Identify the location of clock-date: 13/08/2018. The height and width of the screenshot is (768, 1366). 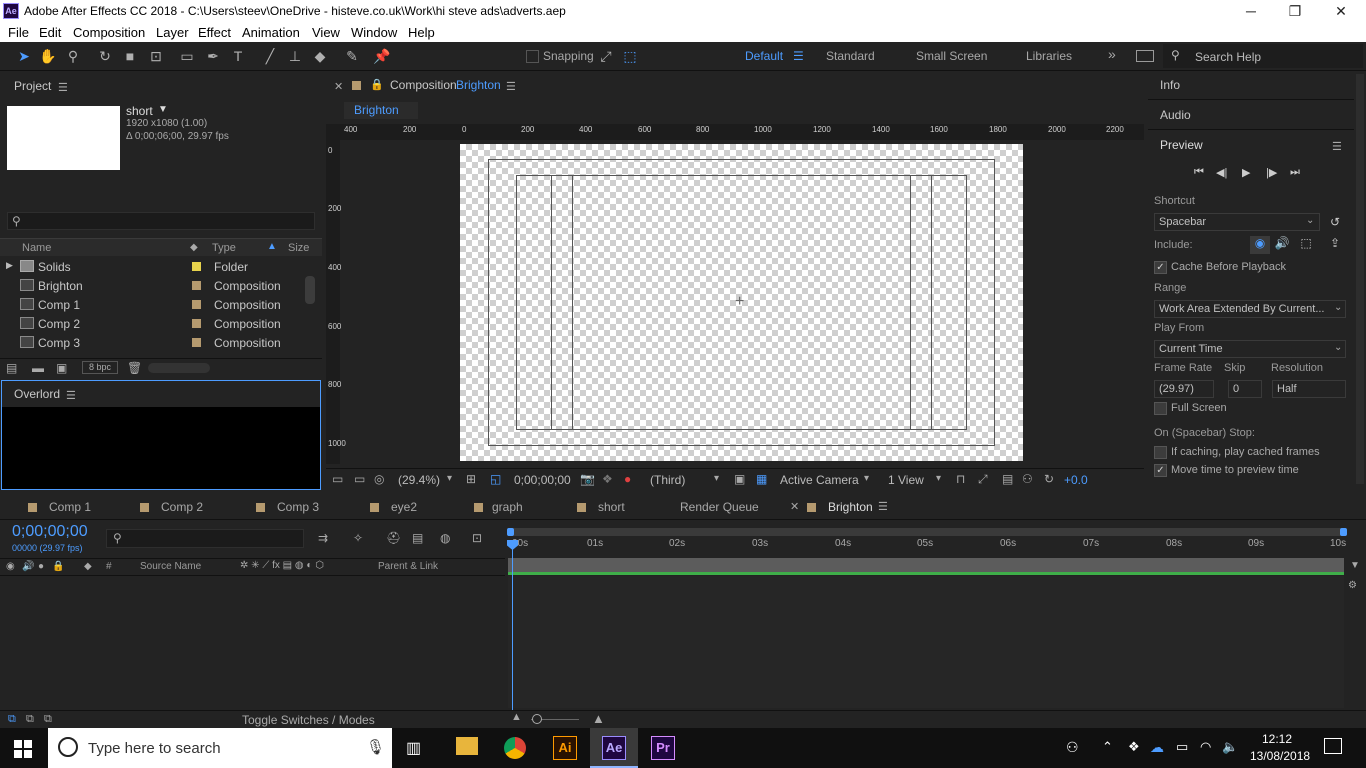
(1280, 756).